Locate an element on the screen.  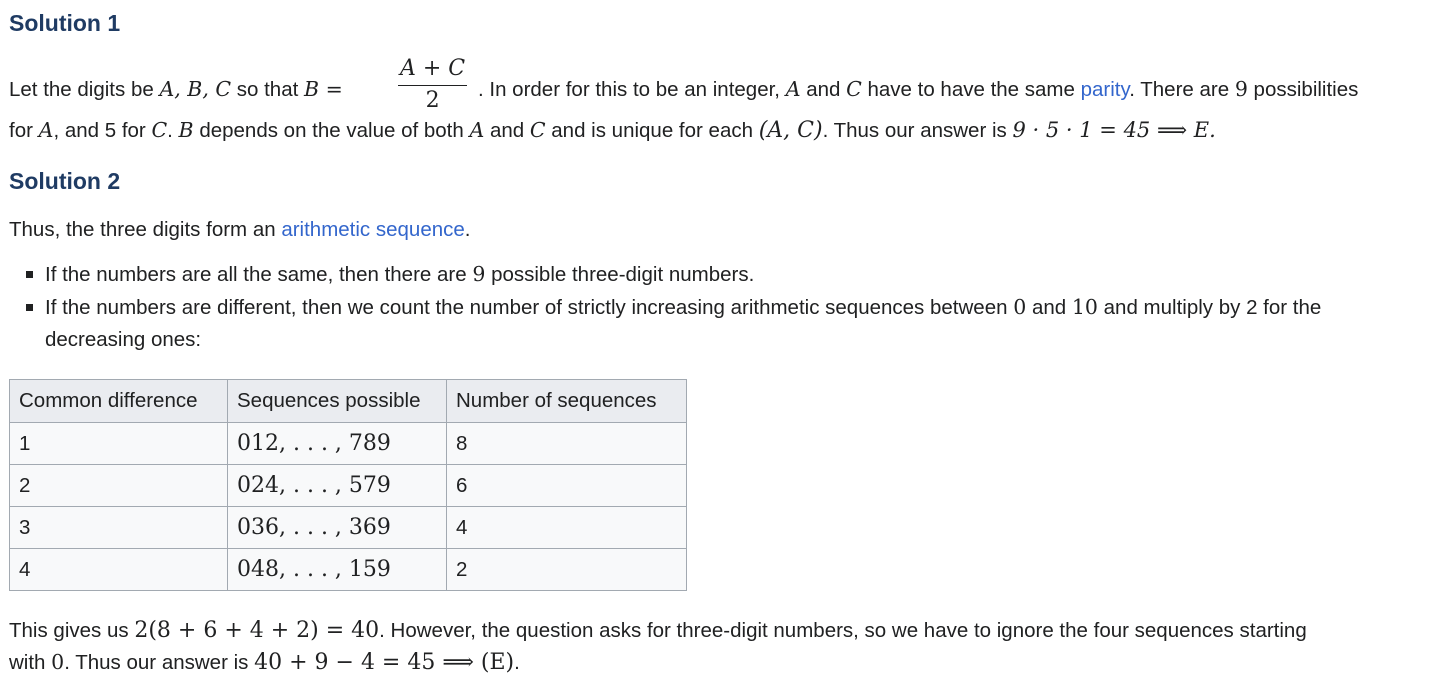
text: with is located at coordinates (30, 662).